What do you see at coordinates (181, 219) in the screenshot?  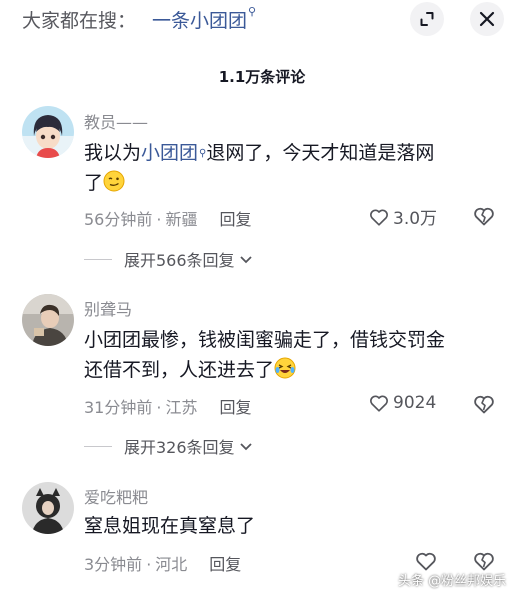 I see `comment-location: 新疆` at bounding box center [181, 219].